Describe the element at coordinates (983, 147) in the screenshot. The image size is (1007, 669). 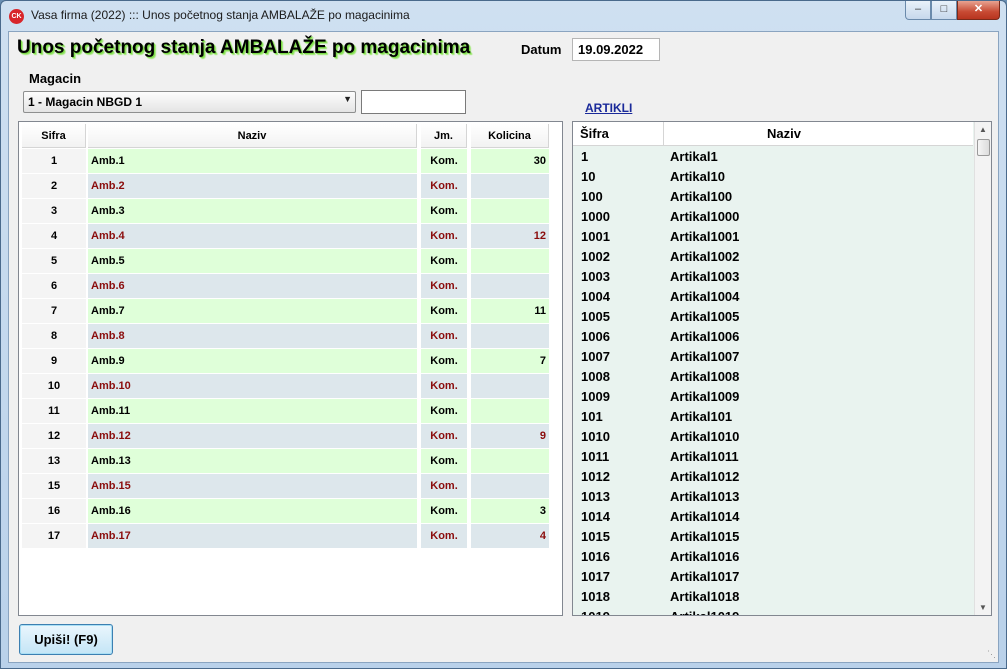
I see `scroll-thumb` at that location.